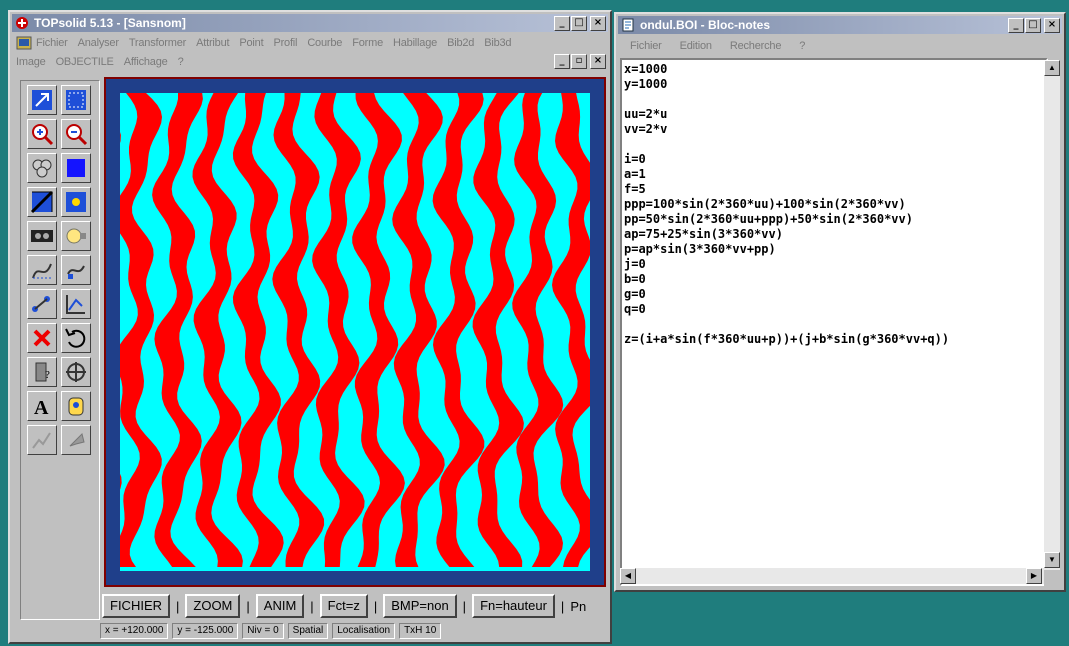 The image size is (1069, 646). I want to click on child-restore-button: ▫, so click(579, 61).